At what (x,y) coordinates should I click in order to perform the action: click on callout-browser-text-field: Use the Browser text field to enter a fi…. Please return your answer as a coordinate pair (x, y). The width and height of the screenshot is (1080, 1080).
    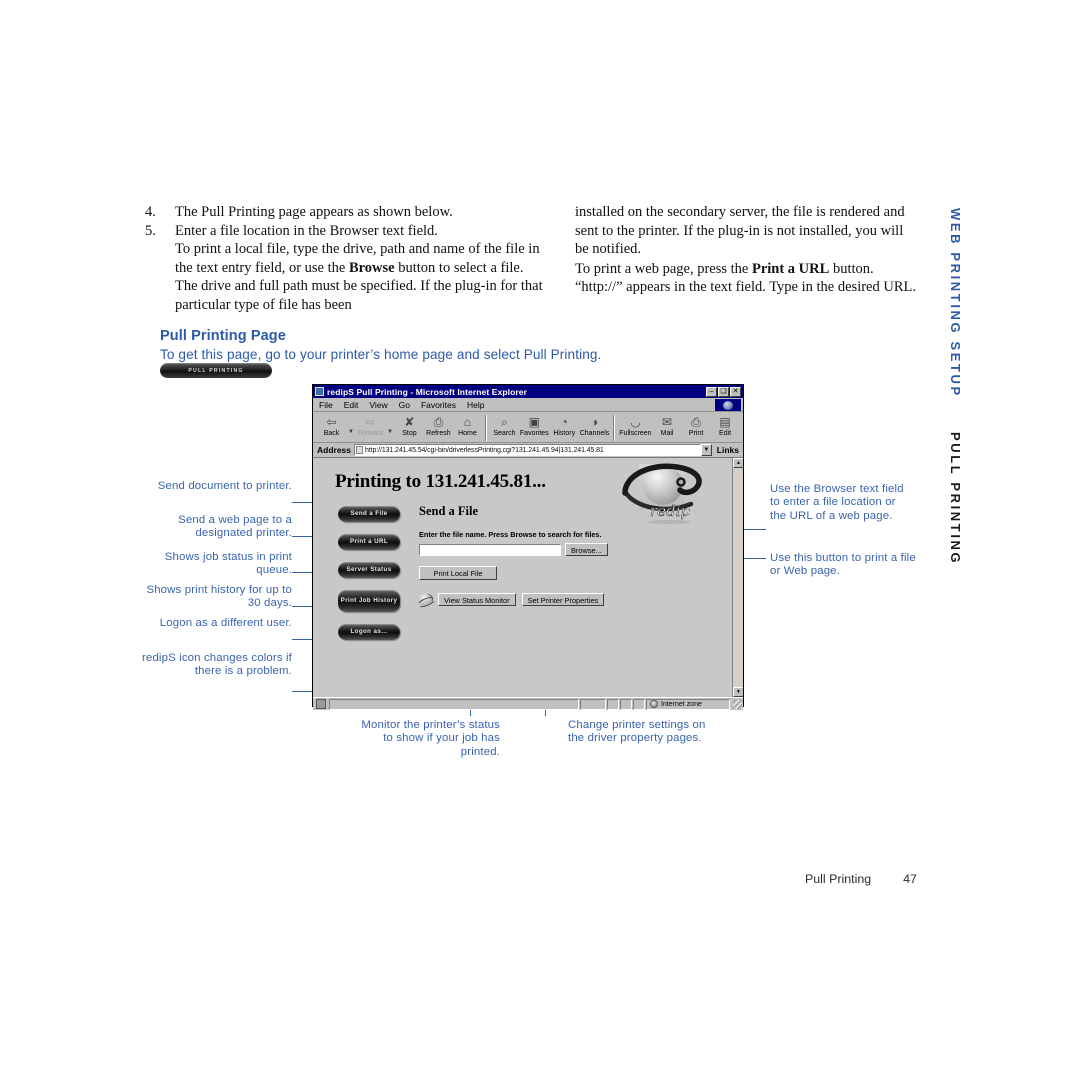
    Looking at the image, I should click on (837, 502).